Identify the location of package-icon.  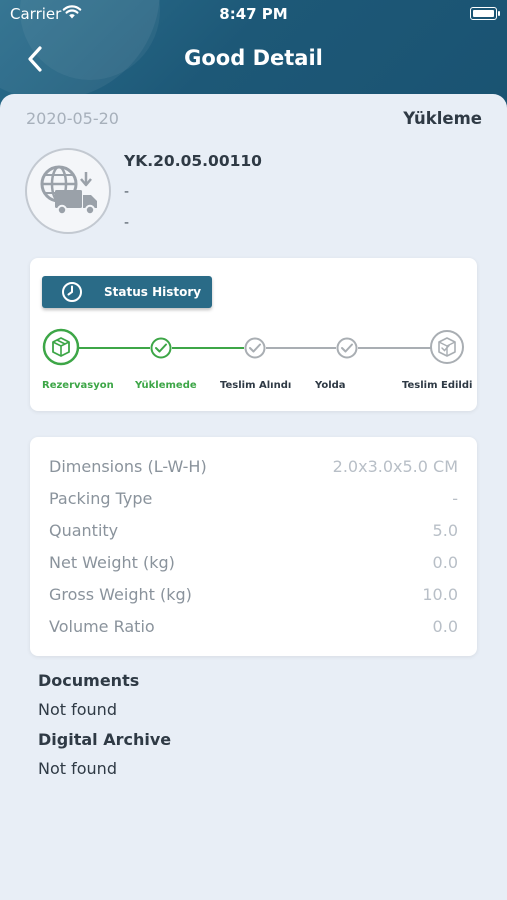
(61, 347).